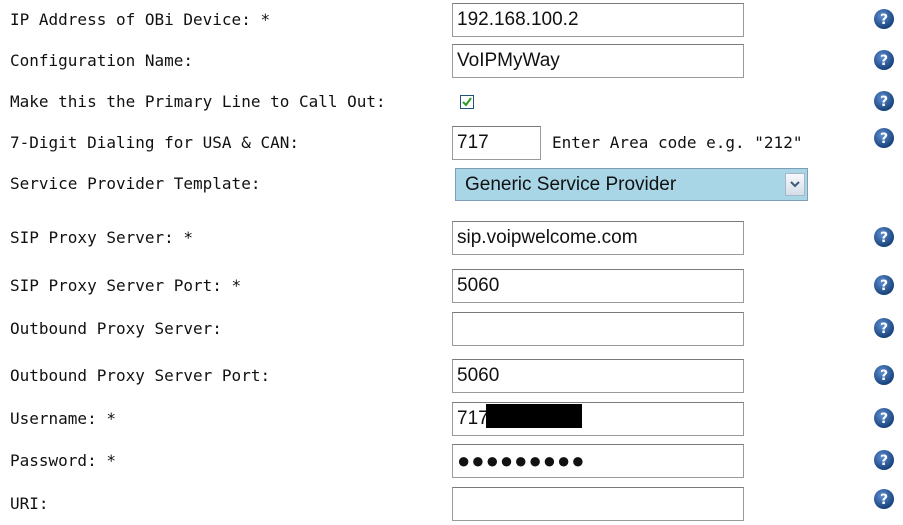 The width and height of the screenshot is (903, 525). I want to click on outbound-proxy-port-row: Outbound Proxy Server Port: 5060, so click(451, 376).